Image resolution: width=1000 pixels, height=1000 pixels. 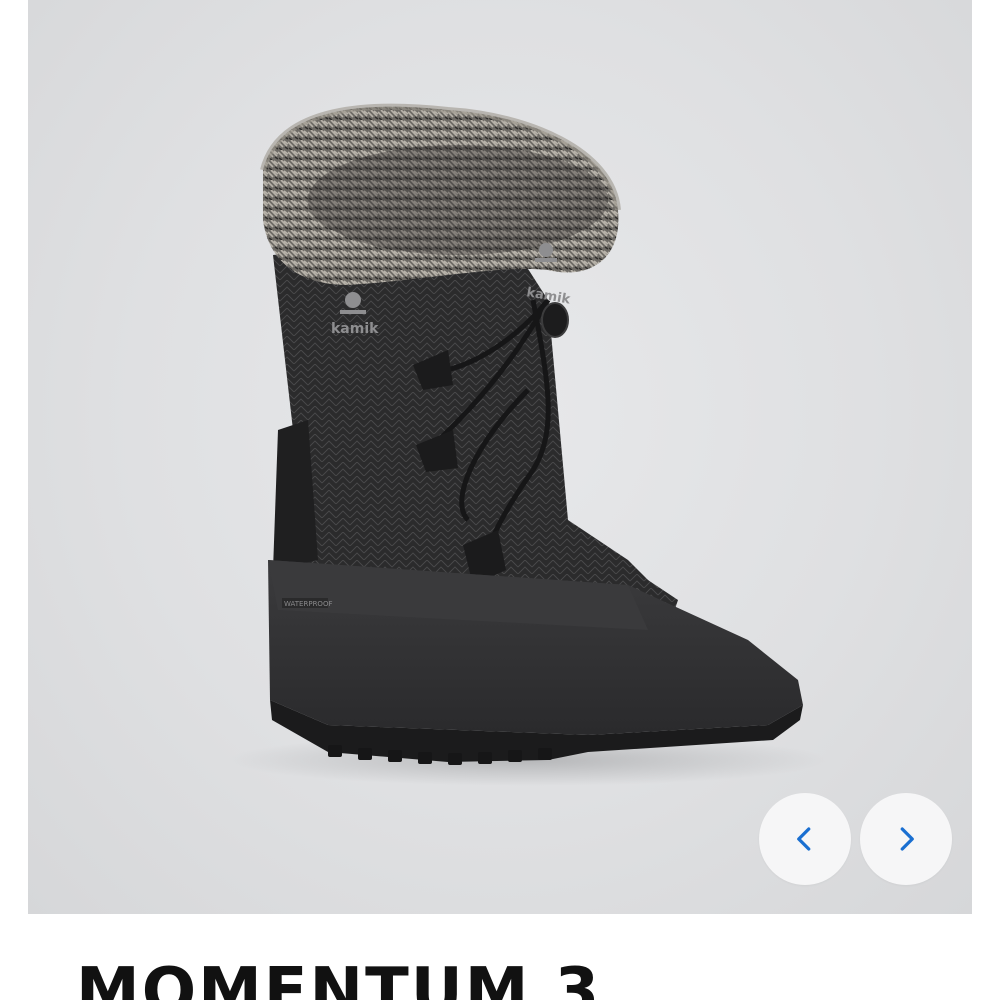 I want to click on chevron-left-icon, so click(x=804, y=839).